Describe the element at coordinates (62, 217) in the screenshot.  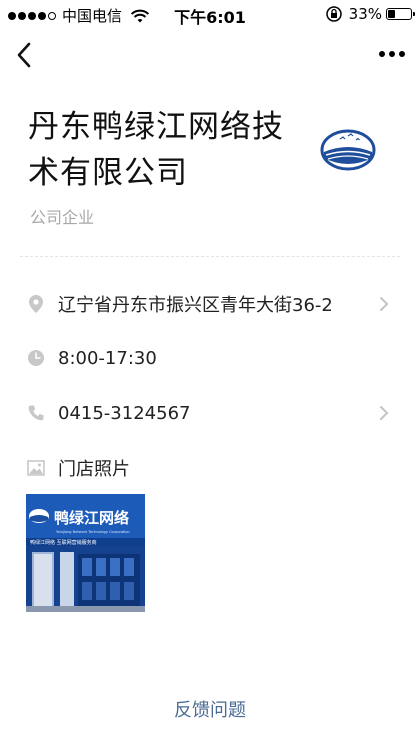
I see `company-category: 公司企业` at that location.